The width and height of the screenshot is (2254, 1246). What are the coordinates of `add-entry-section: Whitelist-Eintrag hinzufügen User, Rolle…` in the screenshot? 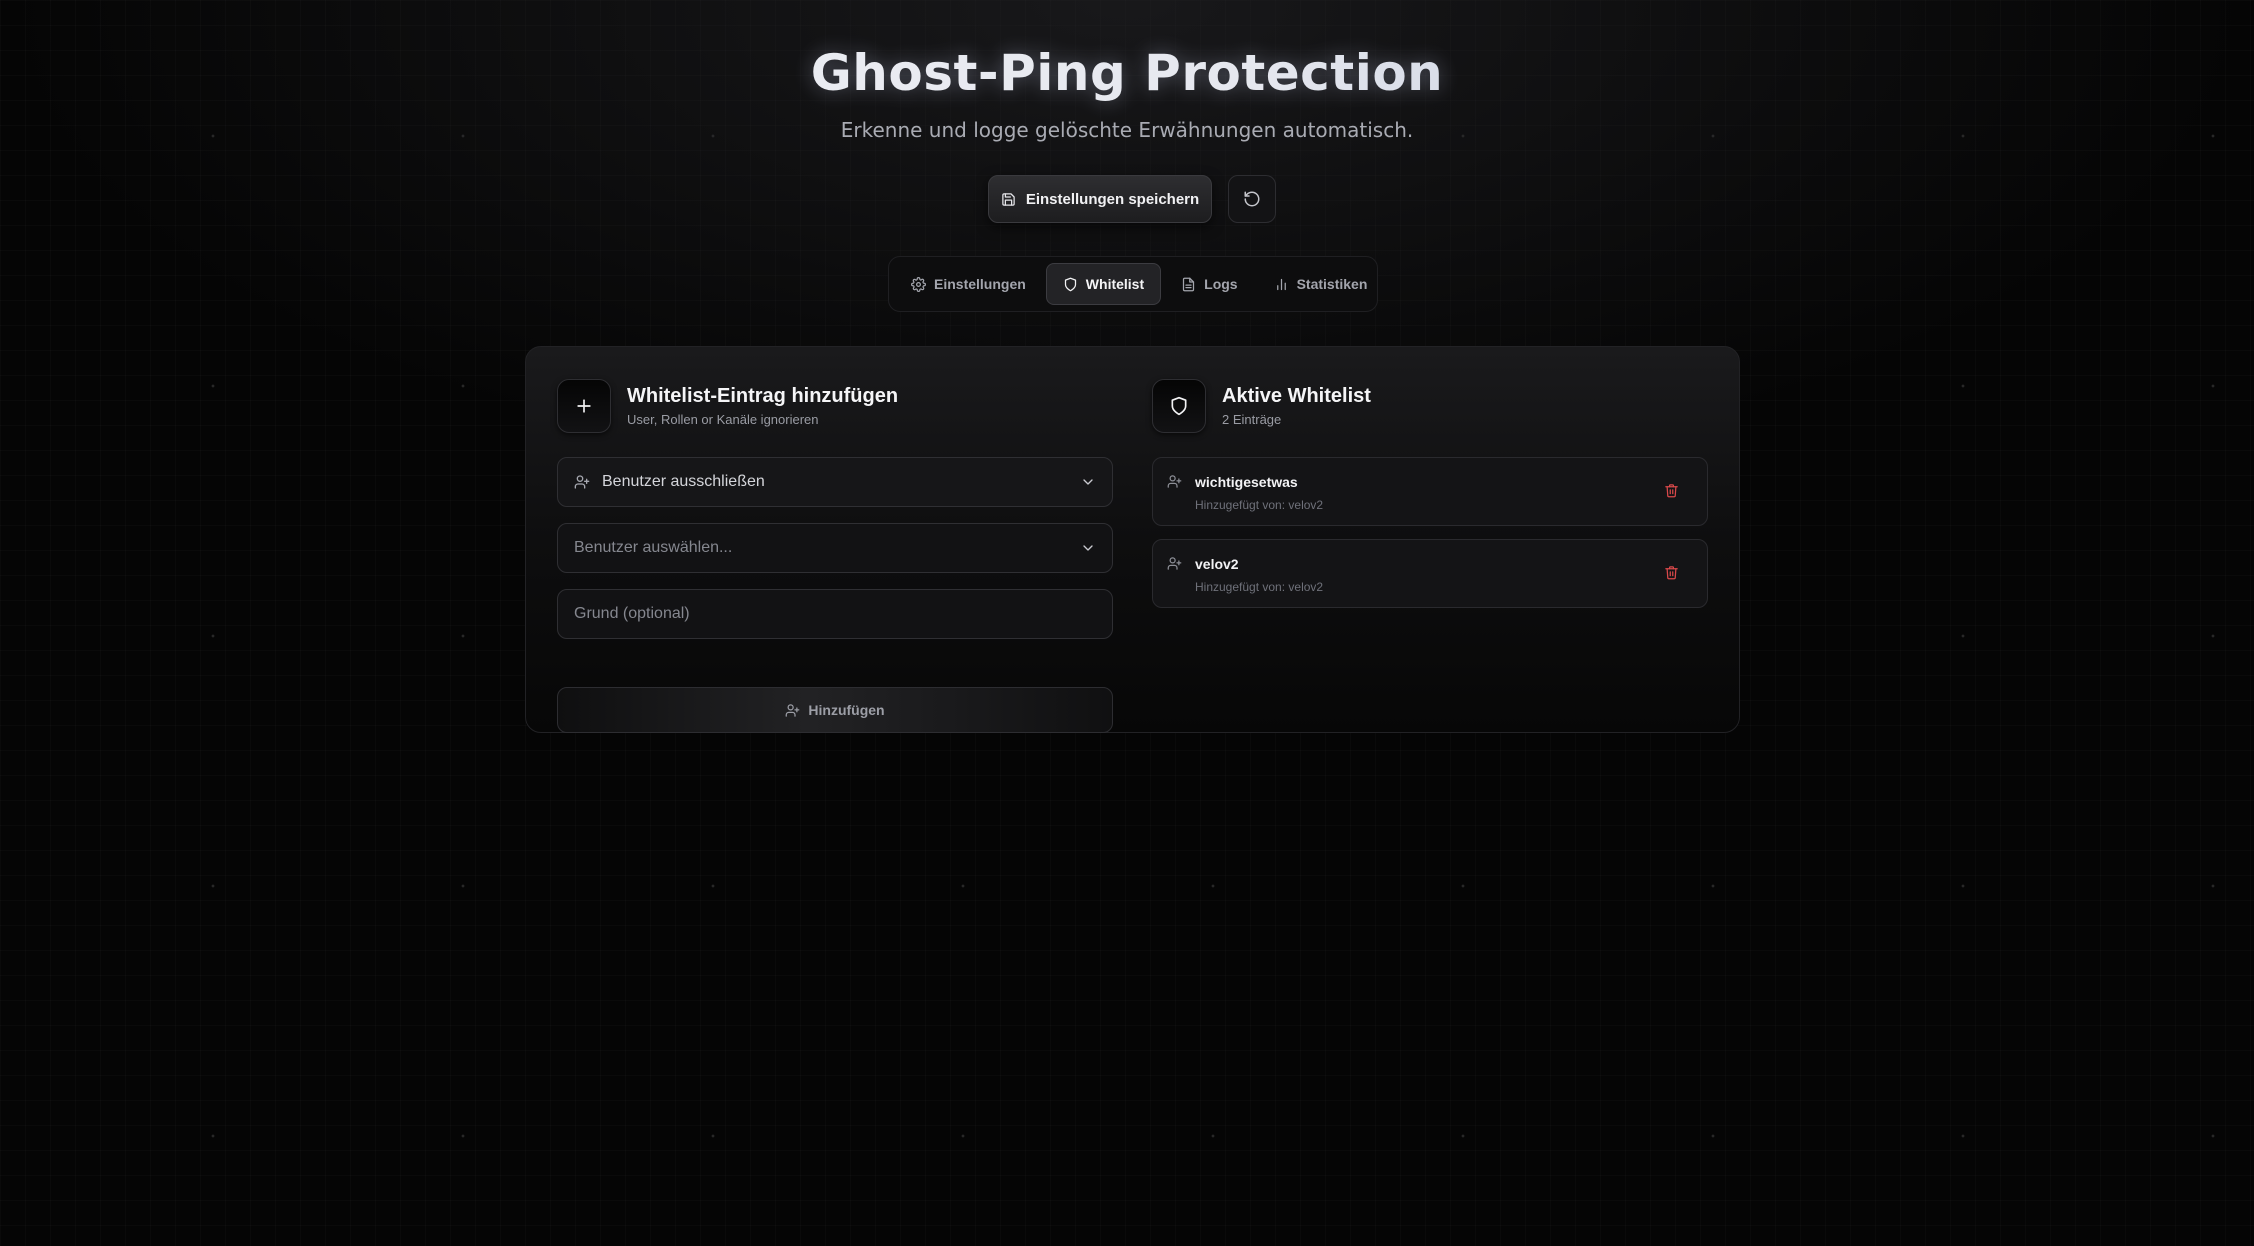 It's located at (835, 556).